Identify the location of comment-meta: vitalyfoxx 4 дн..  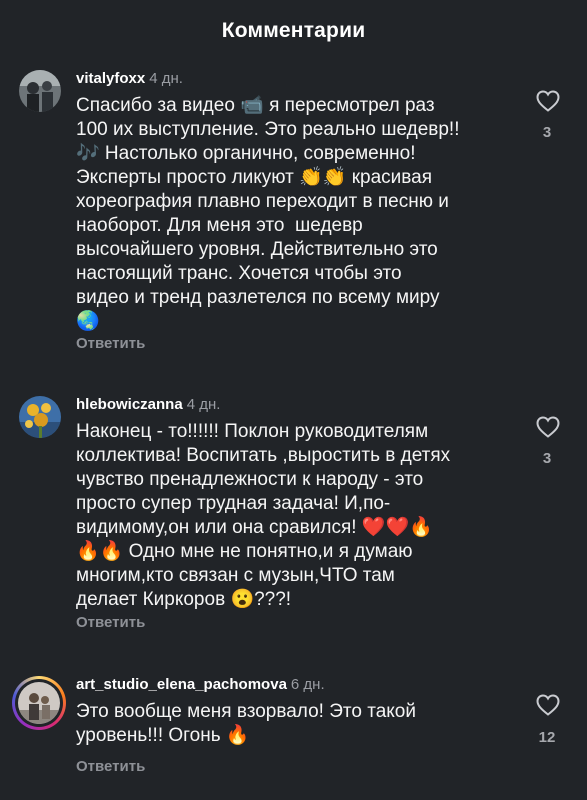
(129, 79).